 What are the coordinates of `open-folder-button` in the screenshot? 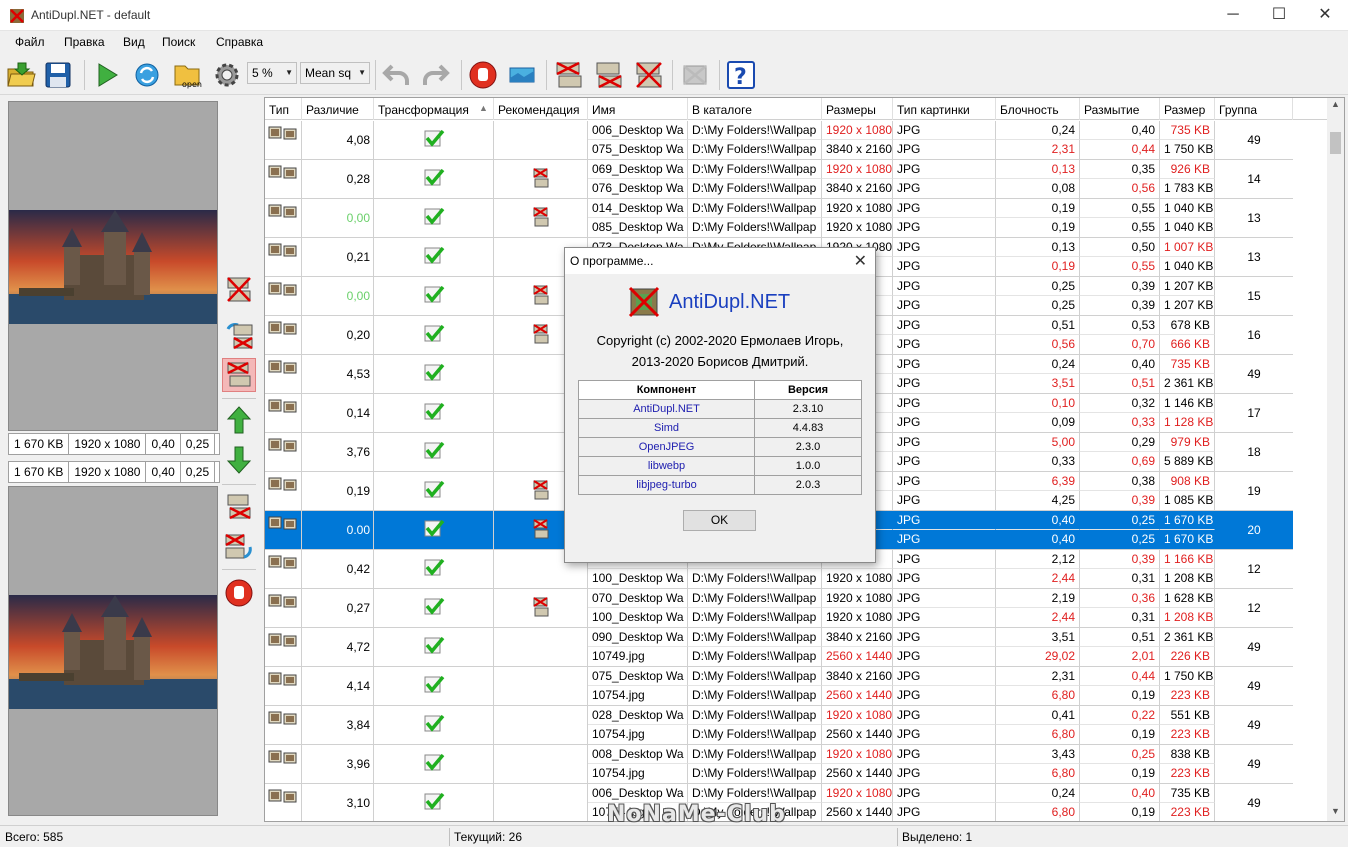 It's located at (21, 75).